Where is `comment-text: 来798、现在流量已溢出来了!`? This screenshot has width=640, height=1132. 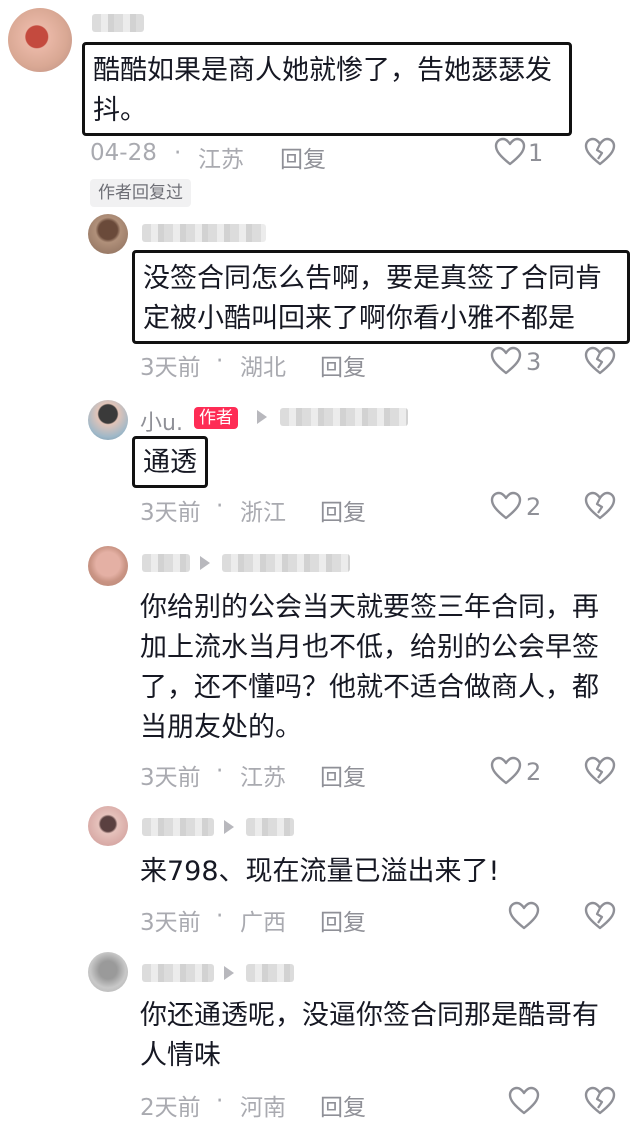 comment-text: 来798、现在流量已溢出来了! is located at coordinates (320, 871).